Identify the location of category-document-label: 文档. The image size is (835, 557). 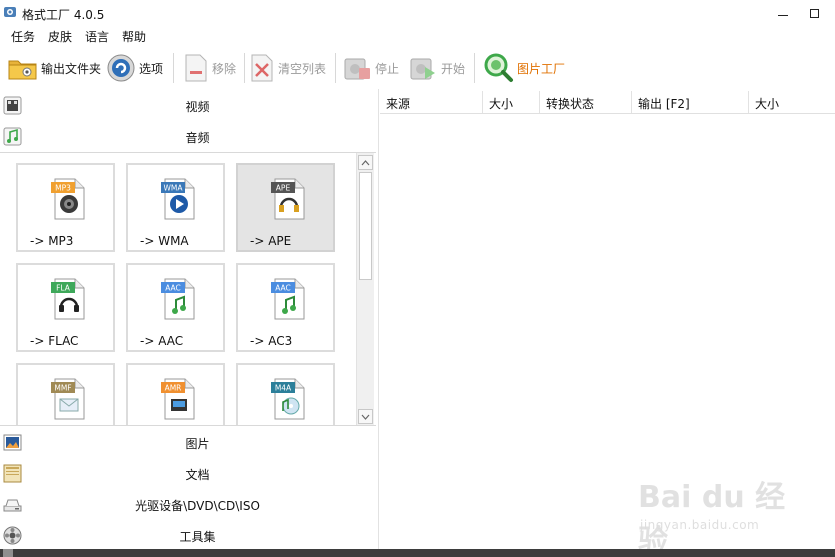
(197, 475).